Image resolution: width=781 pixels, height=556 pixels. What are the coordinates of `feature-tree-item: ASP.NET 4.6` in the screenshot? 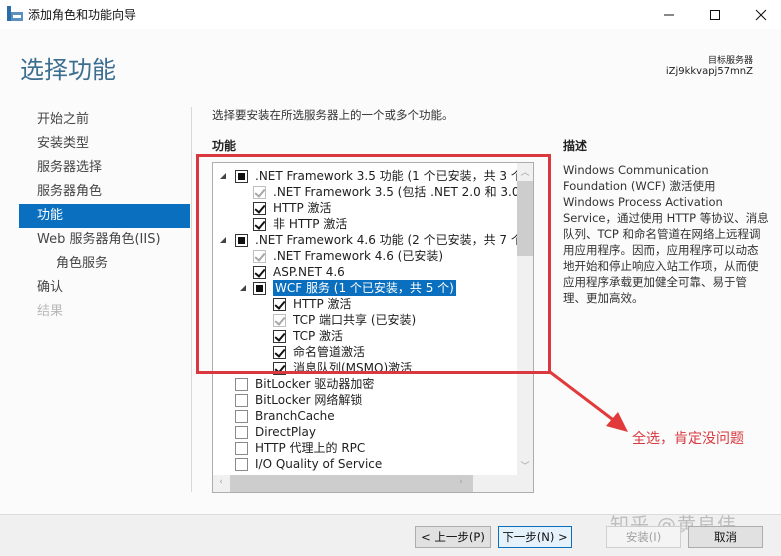 It's located at (365, 272).